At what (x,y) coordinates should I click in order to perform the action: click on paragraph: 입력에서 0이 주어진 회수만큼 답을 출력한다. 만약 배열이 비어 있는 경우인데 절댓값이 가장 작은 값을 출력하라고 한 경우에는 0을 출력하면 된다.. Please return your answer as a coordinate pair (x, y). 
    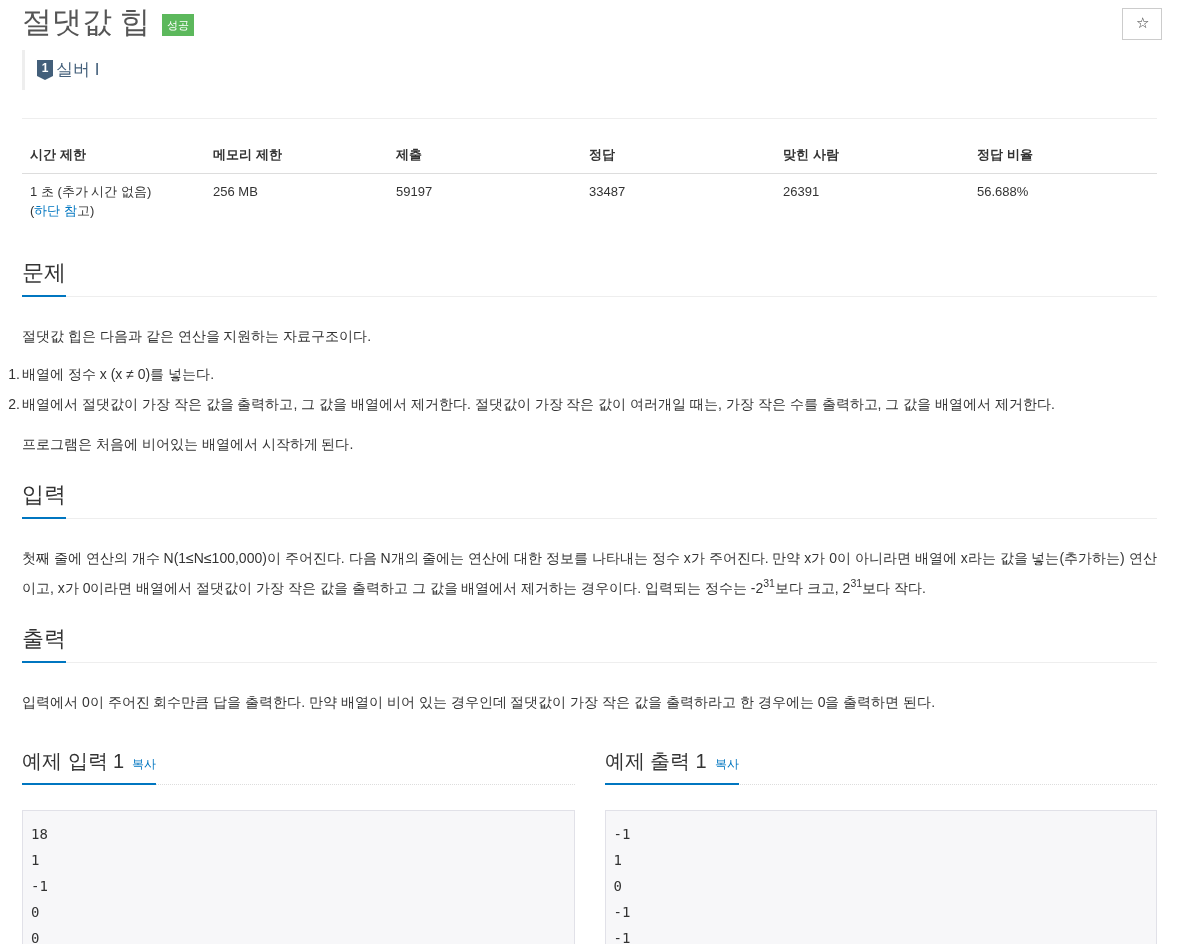
    Looking at the image, I should click on (479, 702).